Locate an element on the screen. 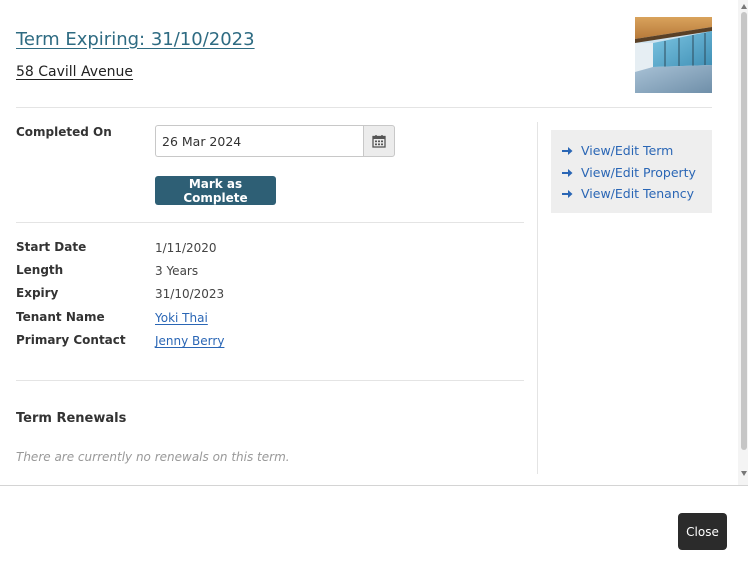  view-edit-property-link: View/Edit Property is located at coordinates (628, 172).